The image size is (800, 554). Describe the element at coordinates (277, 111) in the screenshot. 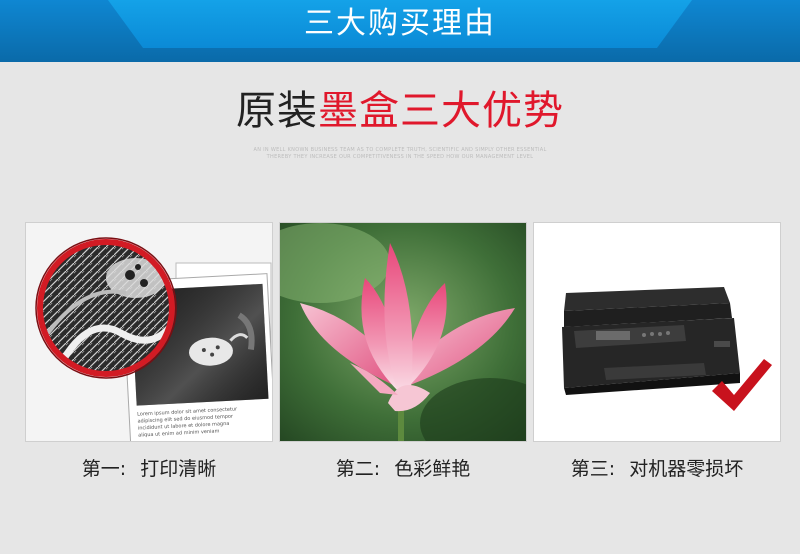

I see `headline-black: 原装` at that location.